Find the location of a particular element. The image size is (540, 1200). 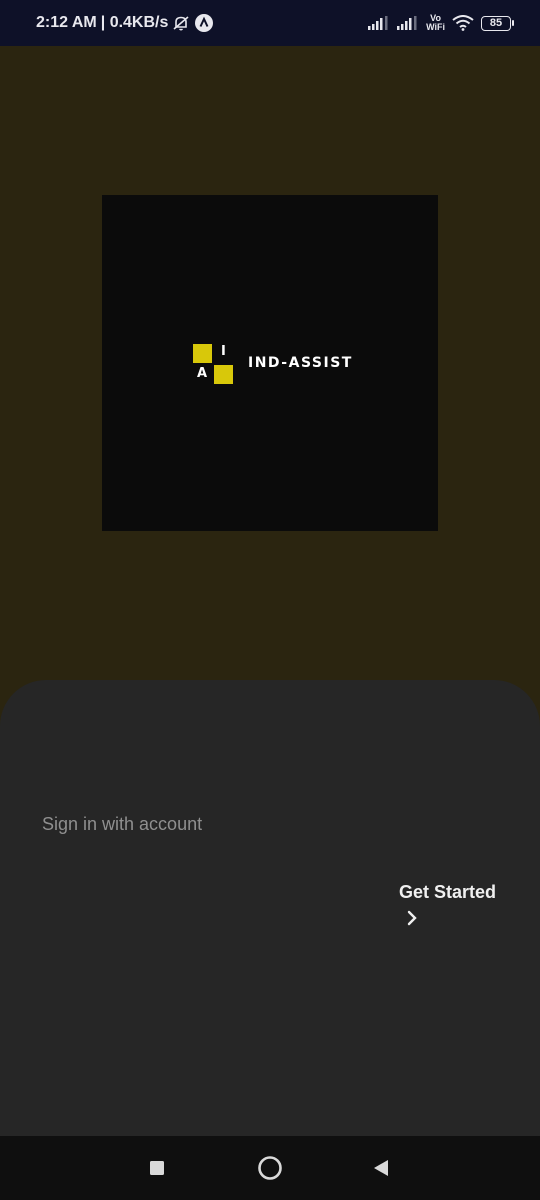

get-started-button: Get Started is located at coordinates (447, 892).